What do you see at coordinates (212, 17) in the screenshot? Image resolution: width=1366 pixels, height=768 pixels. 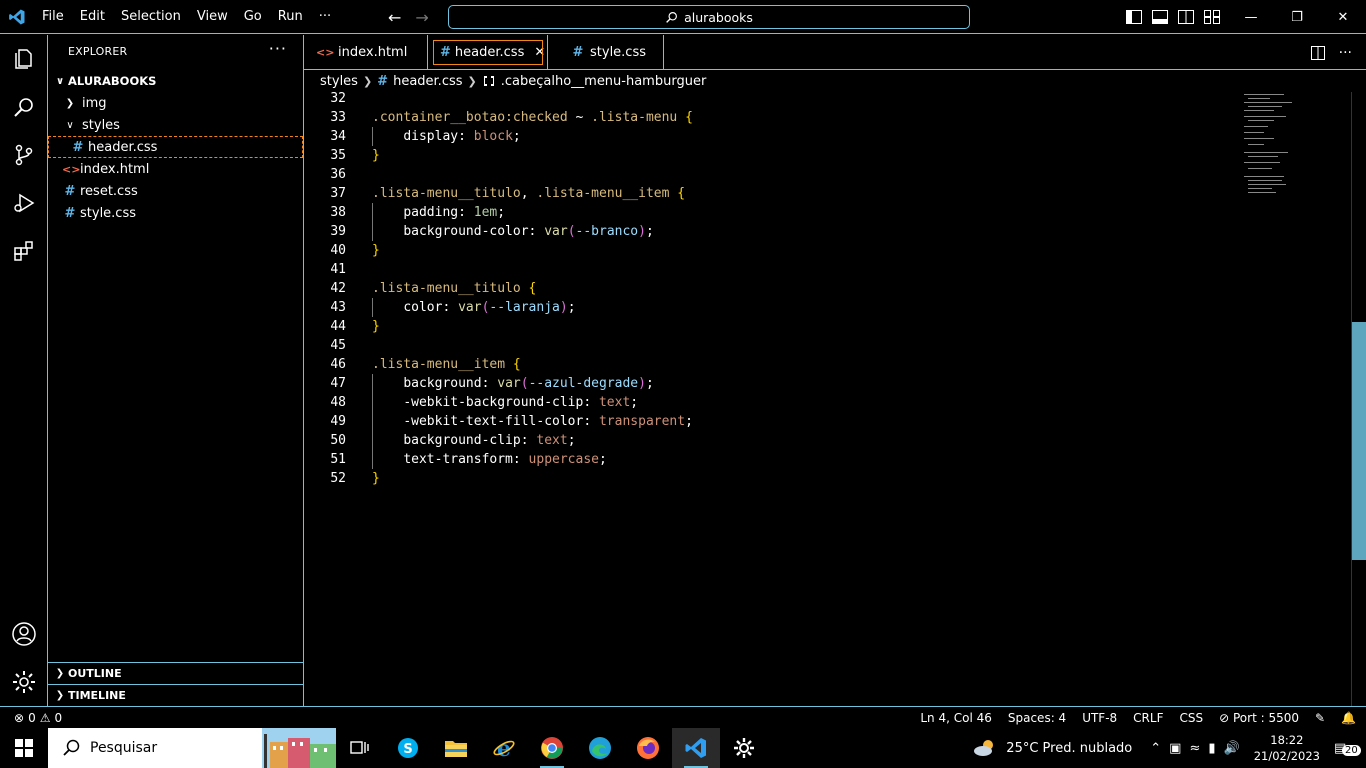 I see `menu-view: View` at bounding box center [212, 17].